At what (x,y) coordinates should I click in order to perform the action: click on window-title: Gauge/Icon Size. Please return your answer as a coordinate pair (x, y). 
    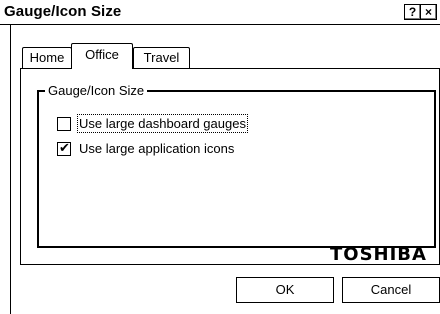
    Looking at the image, I should click on (63, 11).